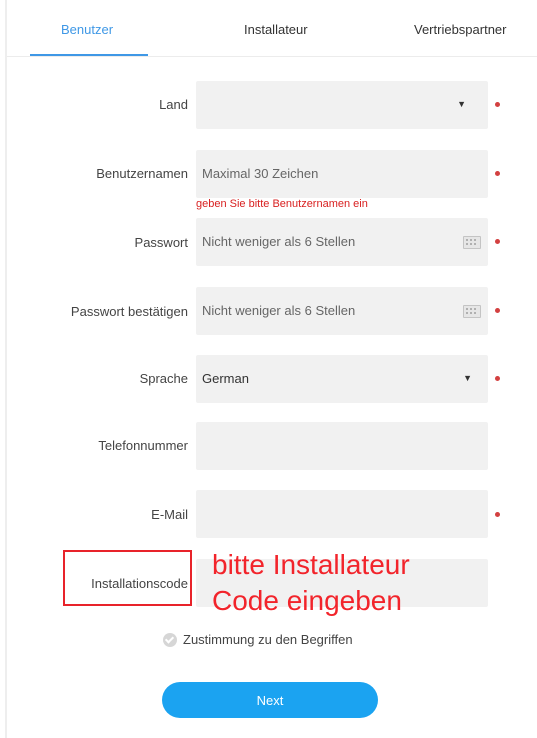  I want to click on password-confirm-label: Passwort bestätigen, so click(129, 311).